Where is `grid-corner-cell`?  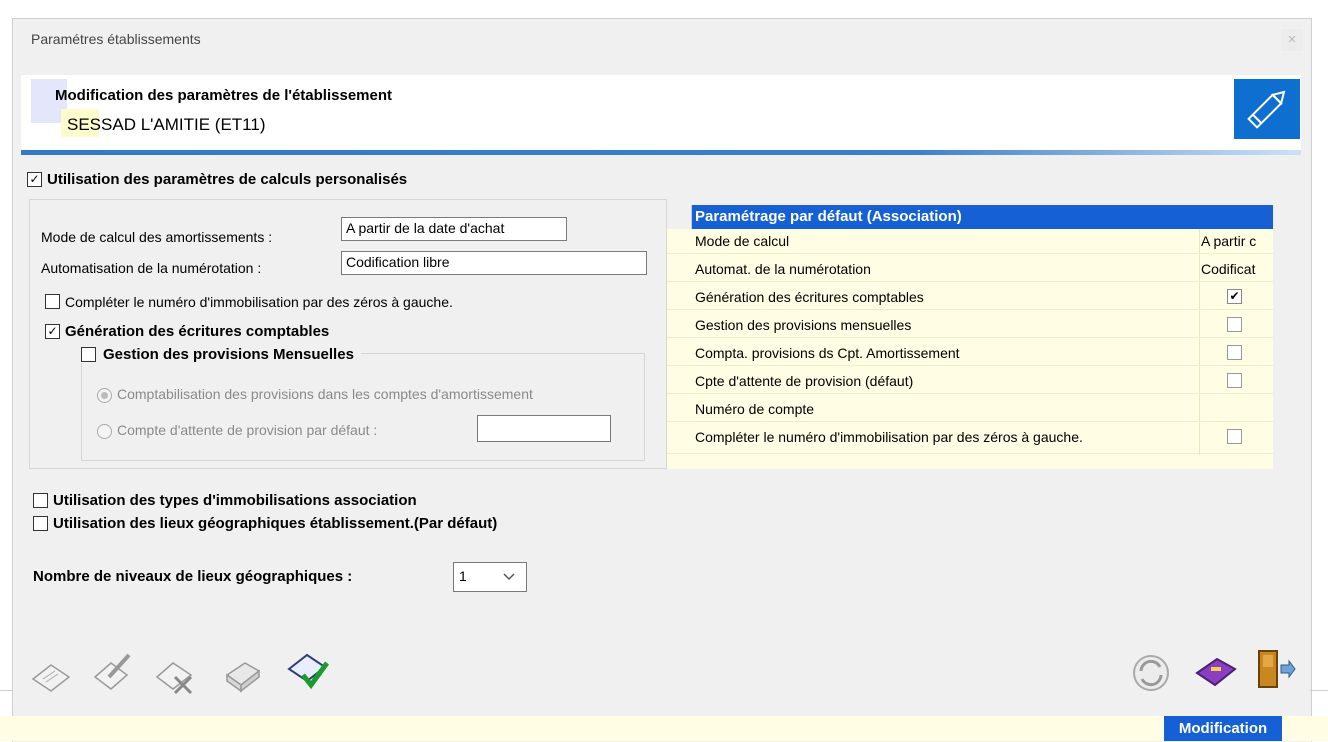 grid-corner-cell is located at coordinates (679, 217).